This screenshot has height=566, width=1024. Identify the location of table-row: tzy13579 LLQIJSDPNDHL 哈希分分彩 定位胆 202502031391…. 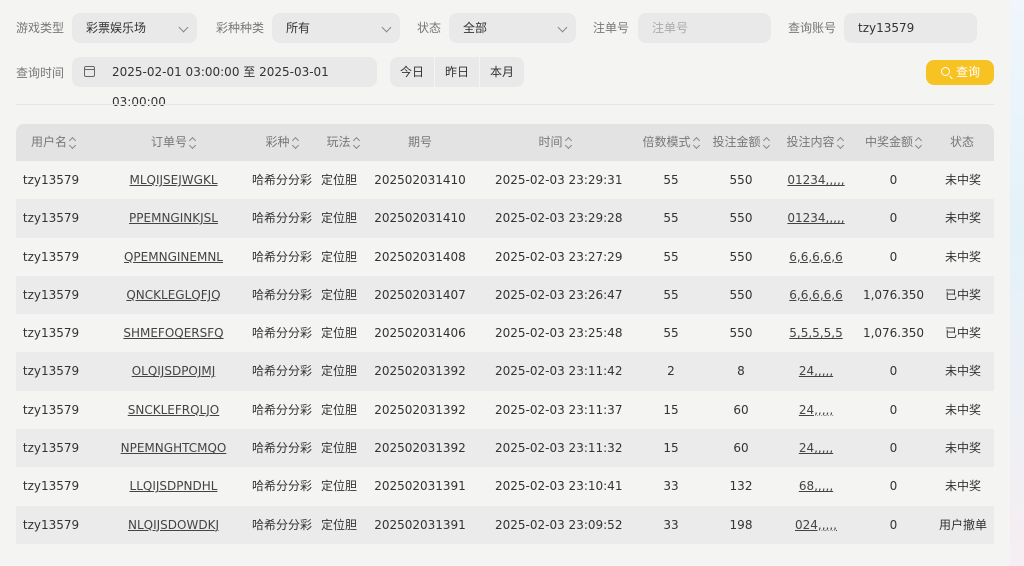
(505, 486).